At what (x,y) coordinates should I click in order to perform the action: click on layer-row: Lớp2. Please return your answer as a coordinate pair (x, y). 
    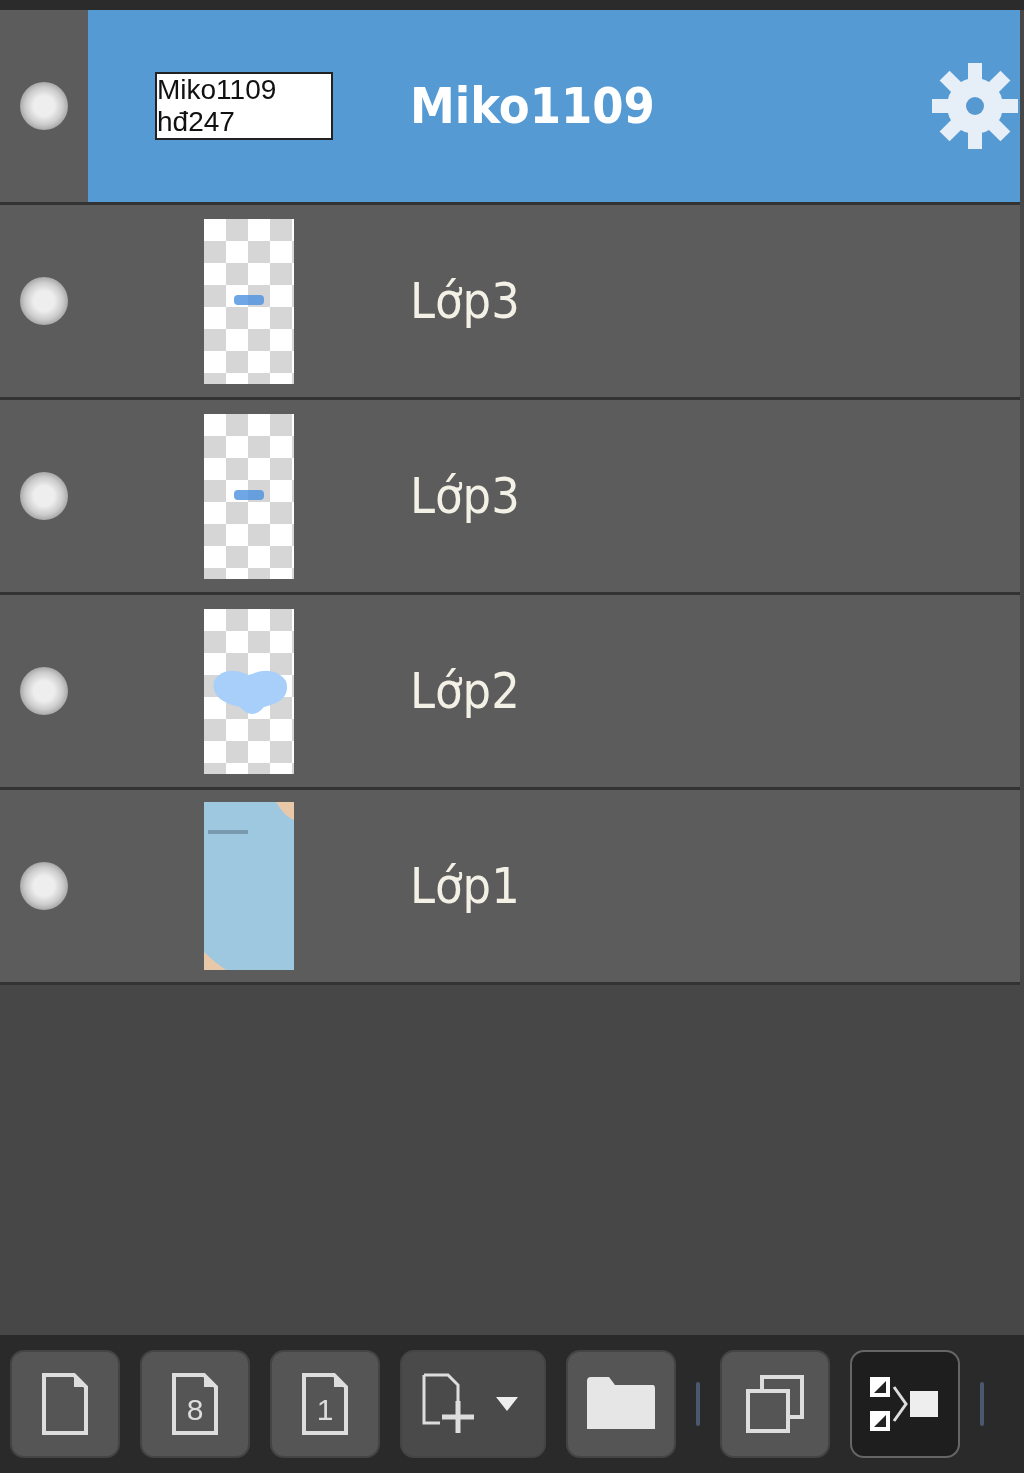
    Looking at the image, I should click on (510, 692).